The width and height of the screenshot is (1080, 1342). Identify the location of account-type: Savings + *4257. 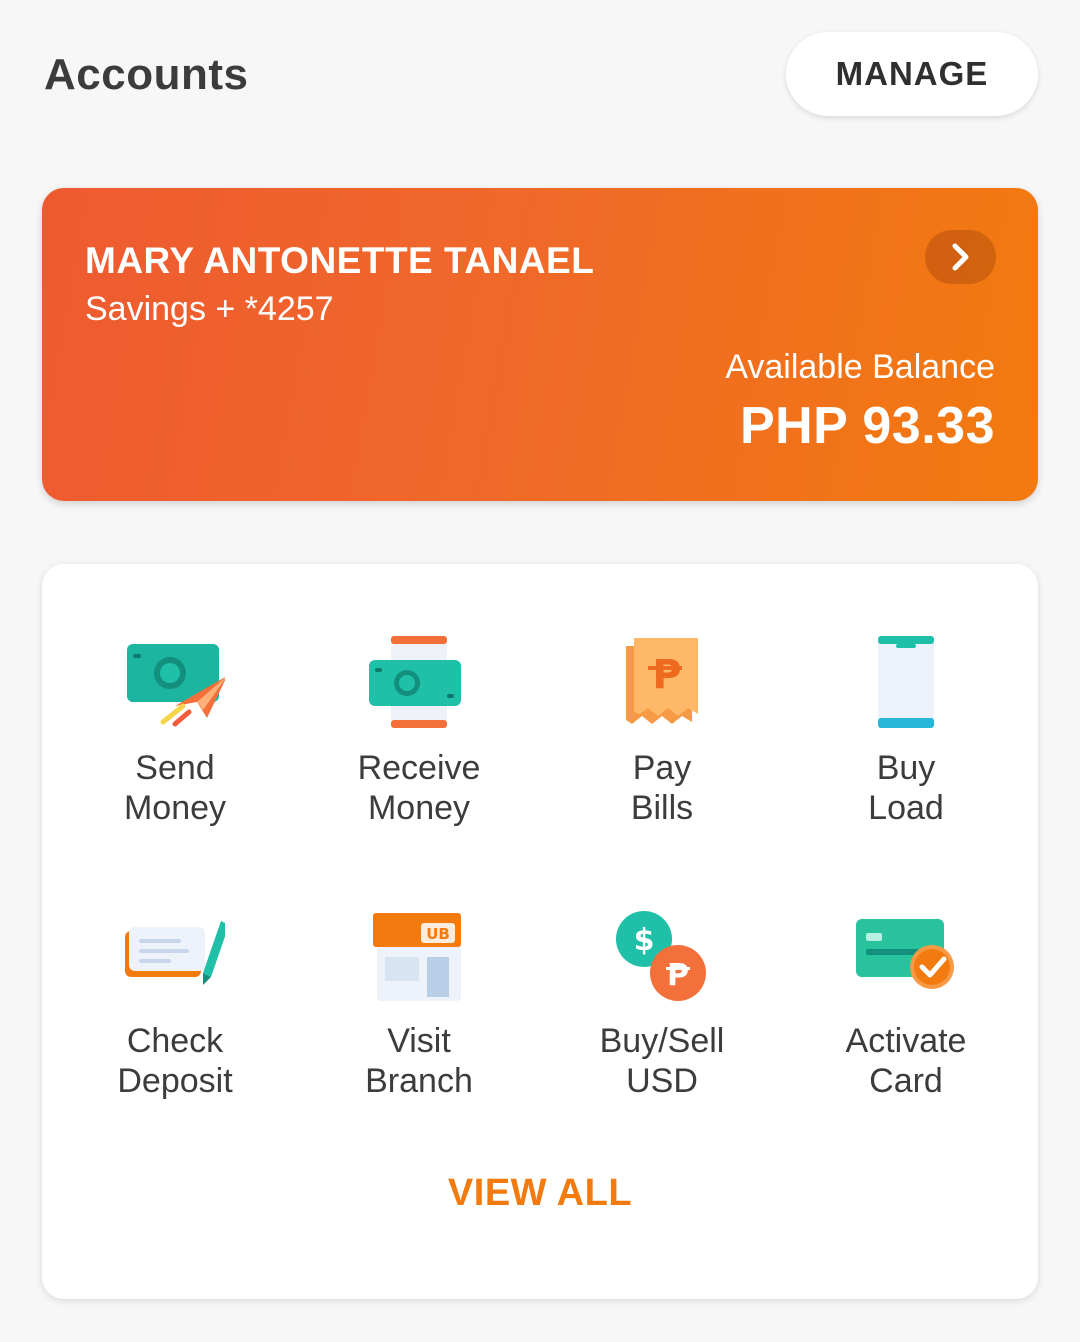
(209, 309).